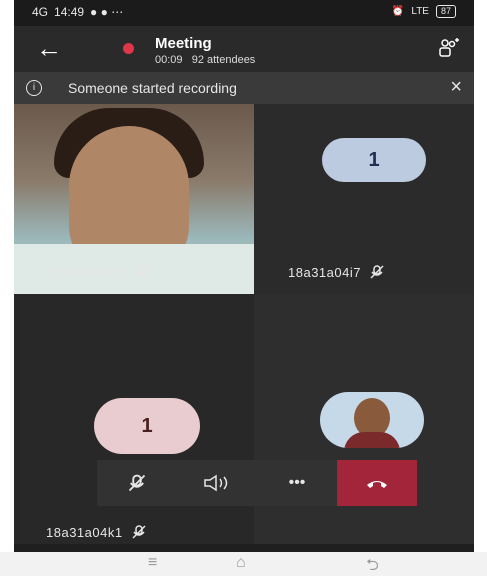 The height and width of the screenshot is (581, 487). Describe the element at coordinates (69, 12) in the screenshot. I see `status-time: 14:49` at that location.